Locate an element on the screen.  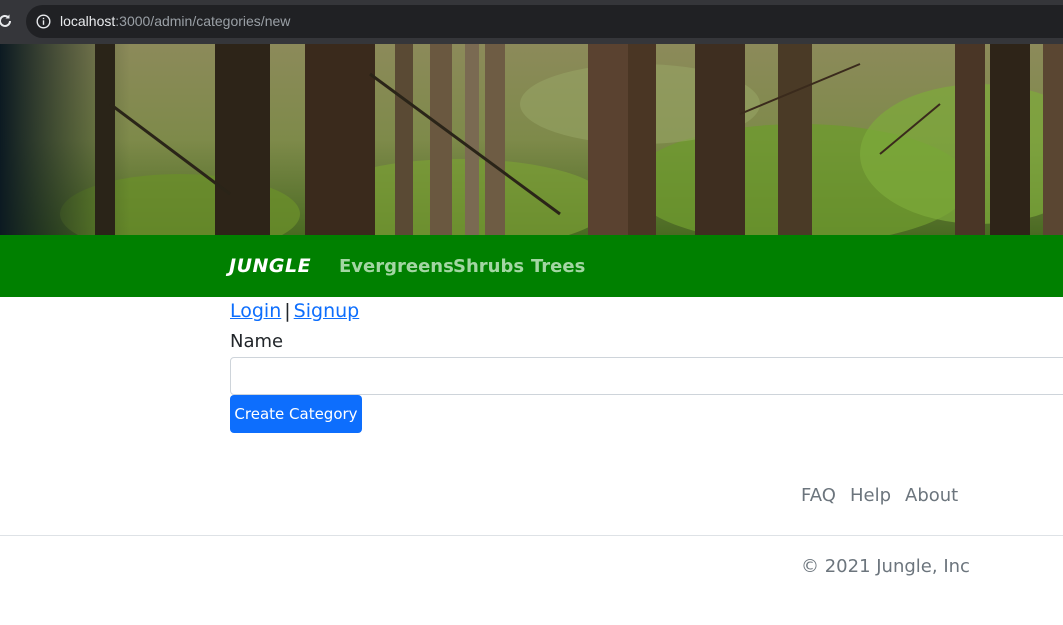
copyright-text: © 2021 Jungle, Inc is located at coordinates (885, 566).